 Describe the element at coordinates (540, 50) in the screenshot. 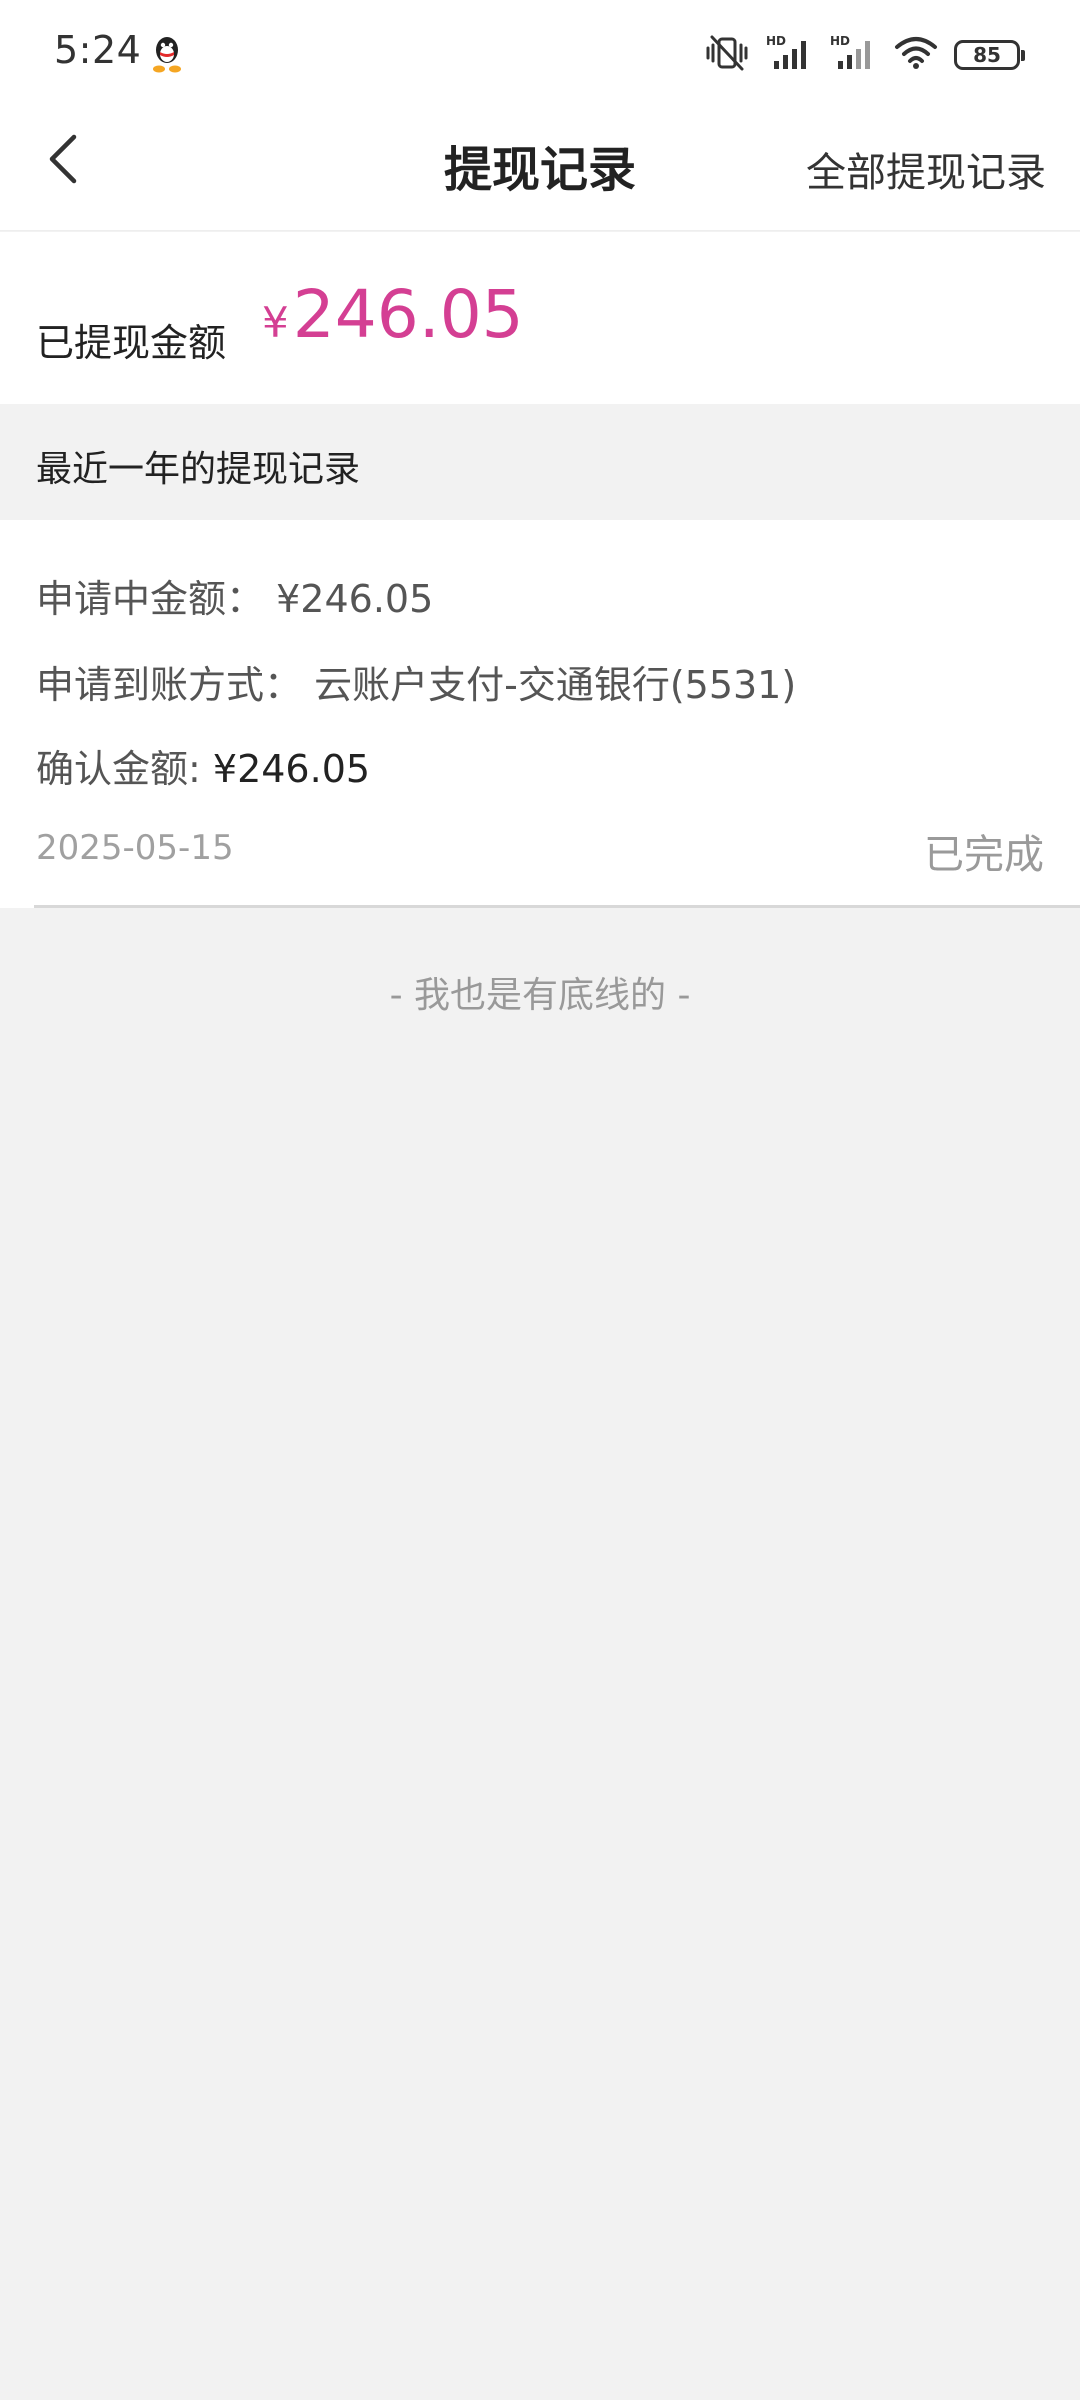

I see `status-bar: 5:24 HD HD 85` at that location.